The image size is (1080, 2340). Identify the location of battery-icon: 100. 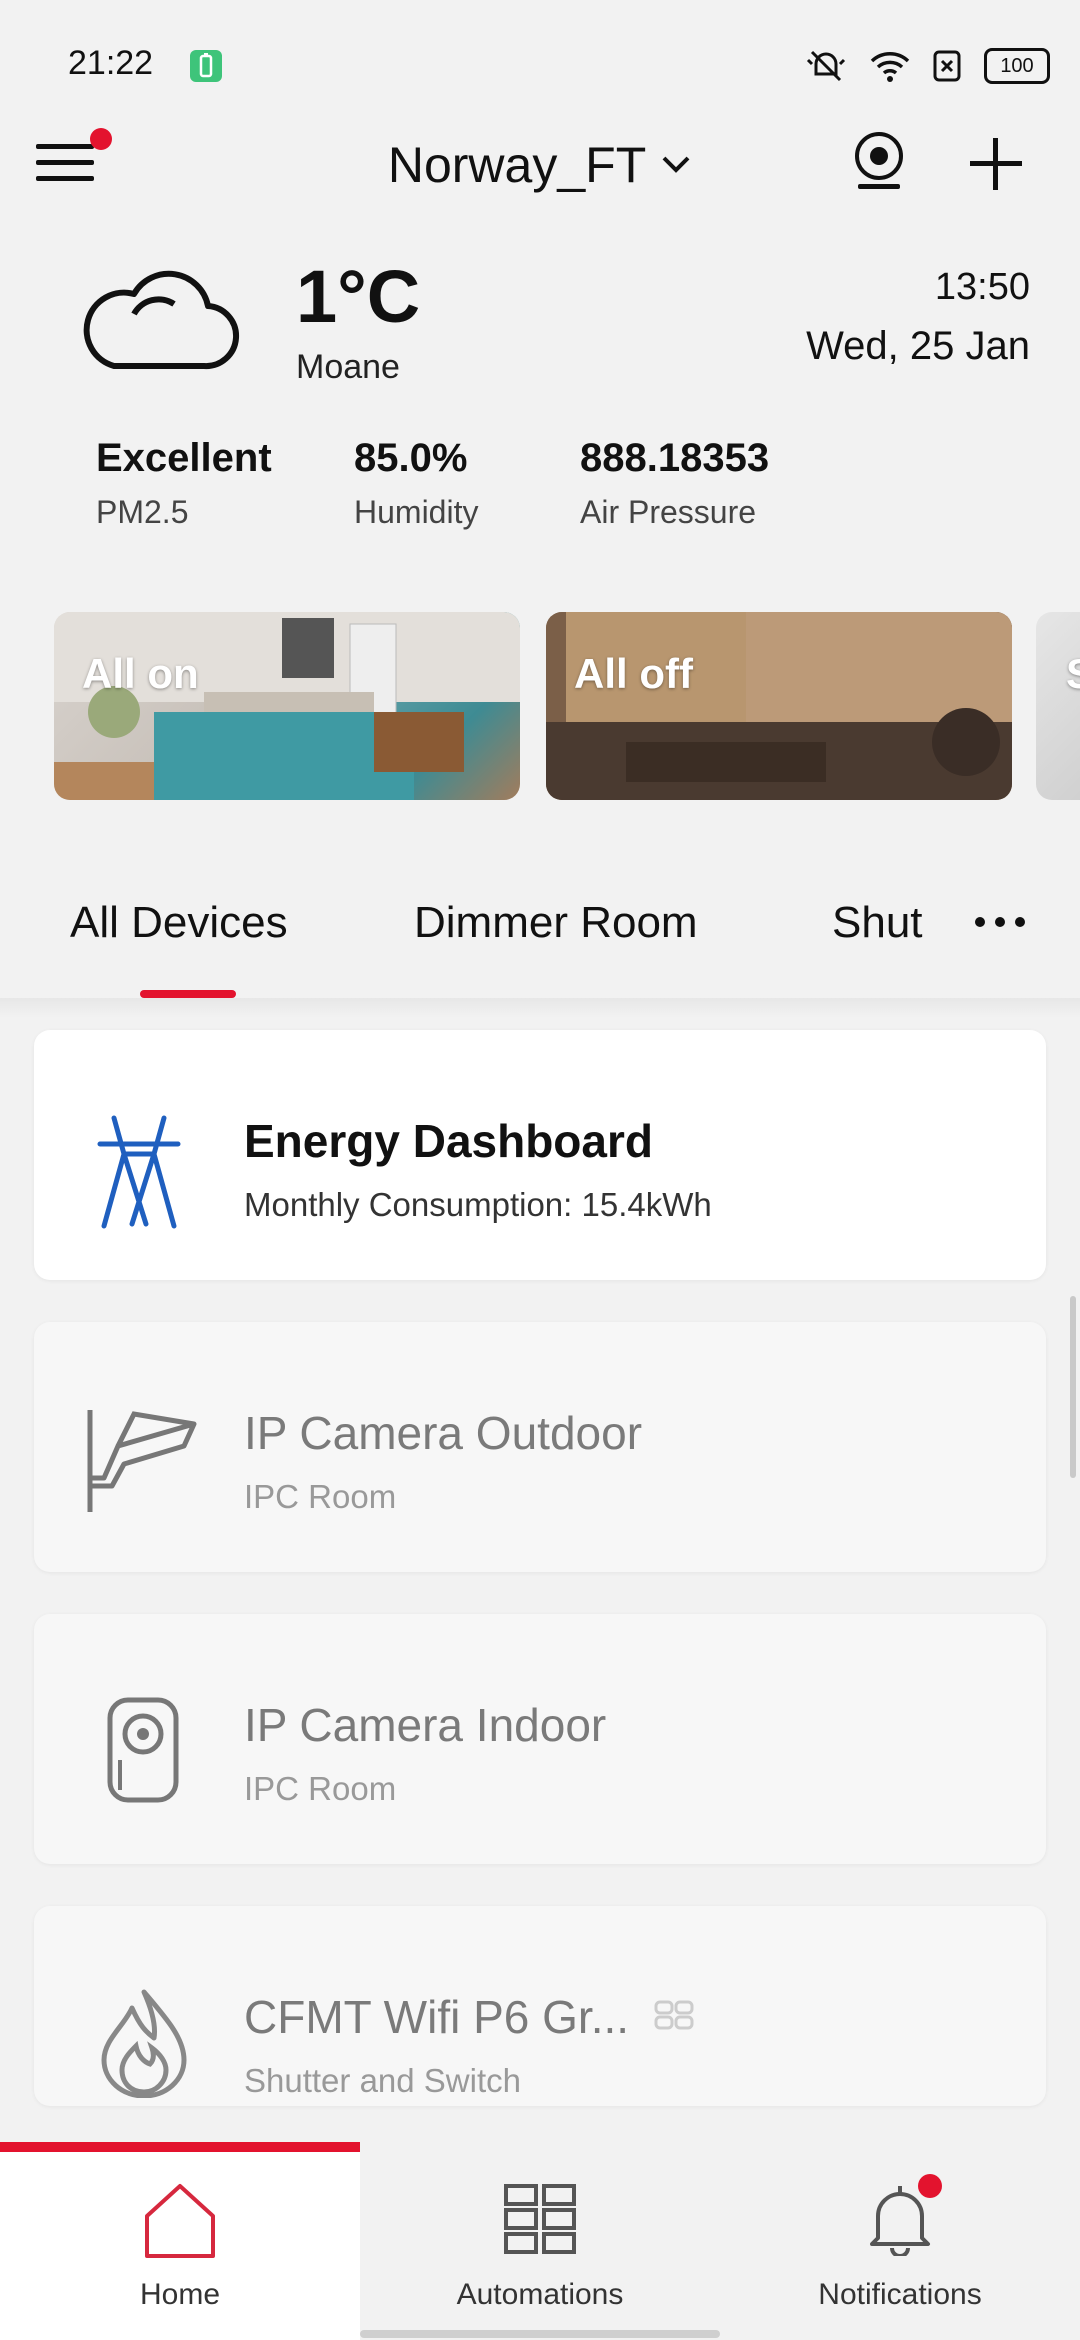
(1017, 66).